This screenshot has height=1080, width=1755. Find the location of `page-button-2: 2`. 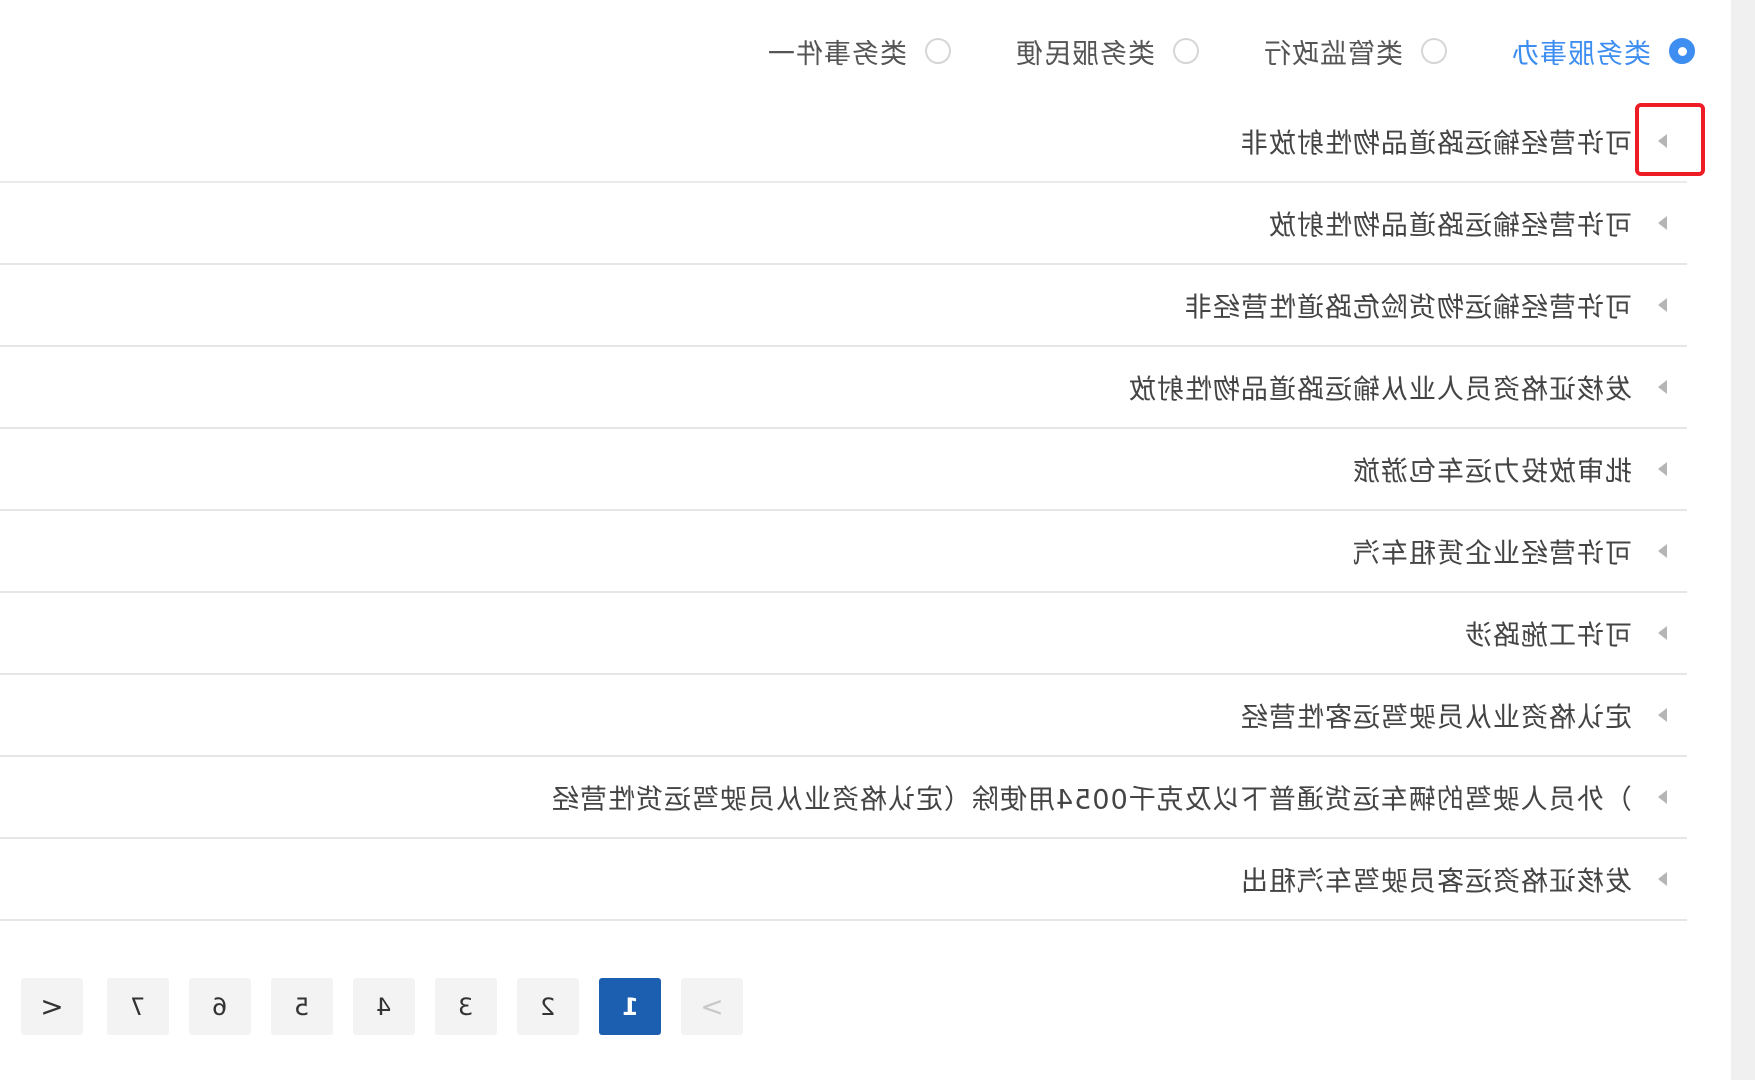

page-button-2: 2 is located at coordinates (548, 1006).